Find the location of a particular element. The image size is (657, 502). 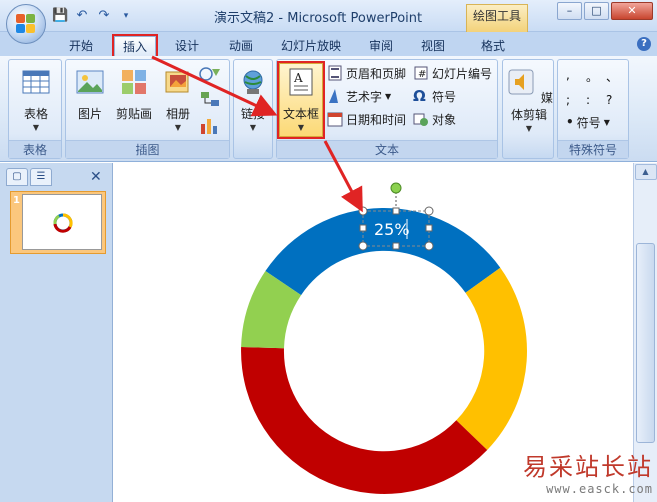

scrollbar-thumb is located at coordinates (645, 343).